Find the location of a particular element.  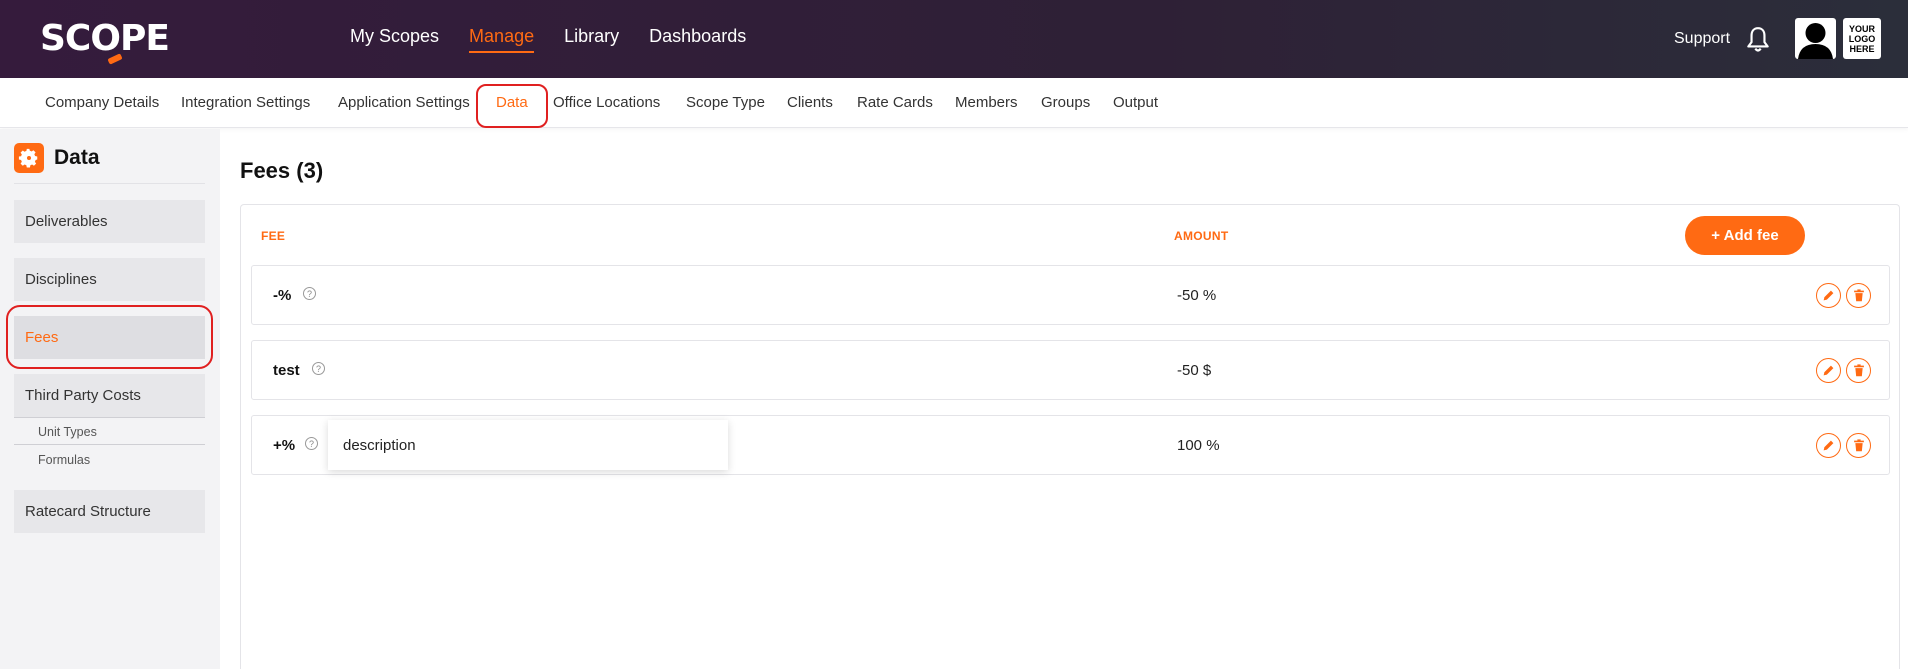

support-link: Support is located at coordinates (1702, 39).